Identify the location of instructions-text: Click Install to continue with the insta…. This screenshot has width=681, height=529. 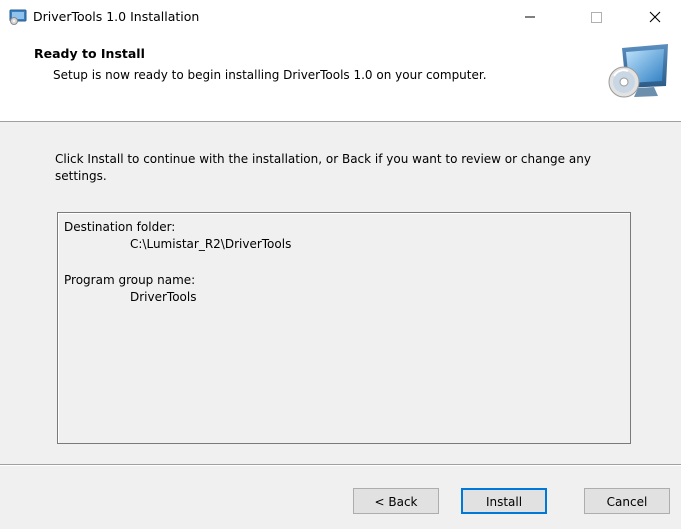
(323, 167).